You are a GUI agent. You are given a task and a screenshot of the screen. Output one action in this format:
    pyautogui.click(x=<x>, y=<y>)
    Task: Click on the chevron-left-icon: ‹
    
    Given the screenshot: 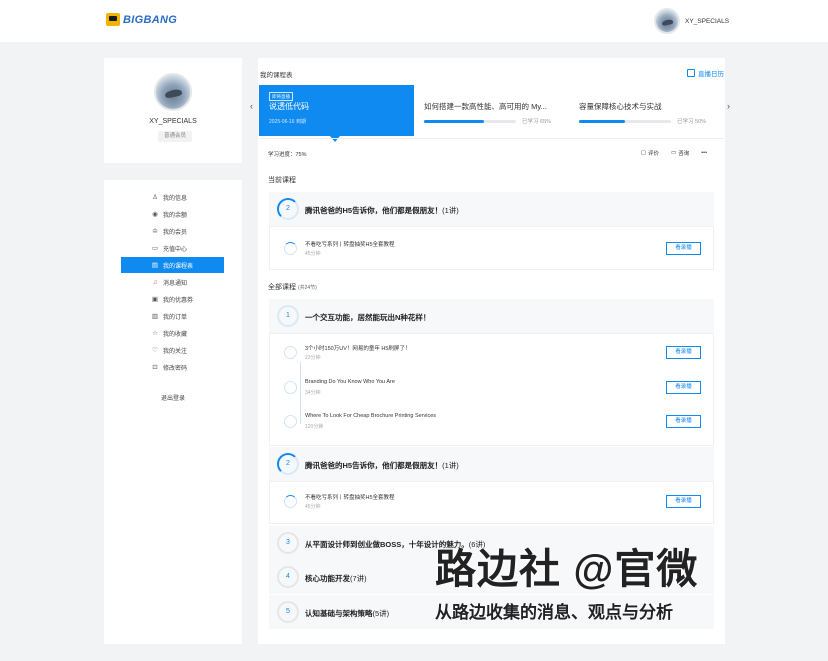 What is the action you would take?
    pyautogui.click(x=251, y=106)
    